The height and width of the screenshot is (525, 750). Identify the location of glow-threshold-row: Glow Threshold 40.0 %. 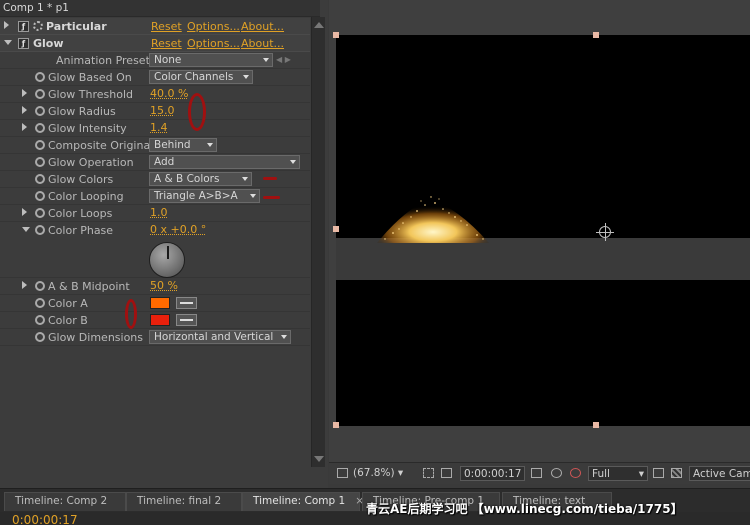
(155, 94).